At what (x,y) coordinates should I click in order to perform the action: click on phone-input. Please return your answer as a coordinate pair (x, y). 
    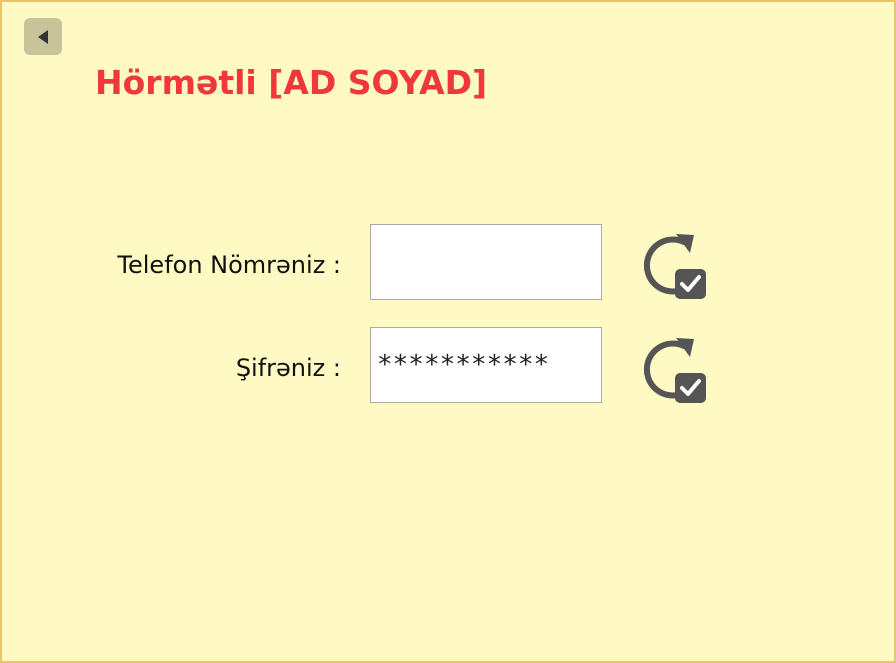
    Looking at the image, I should click on (486, 262).